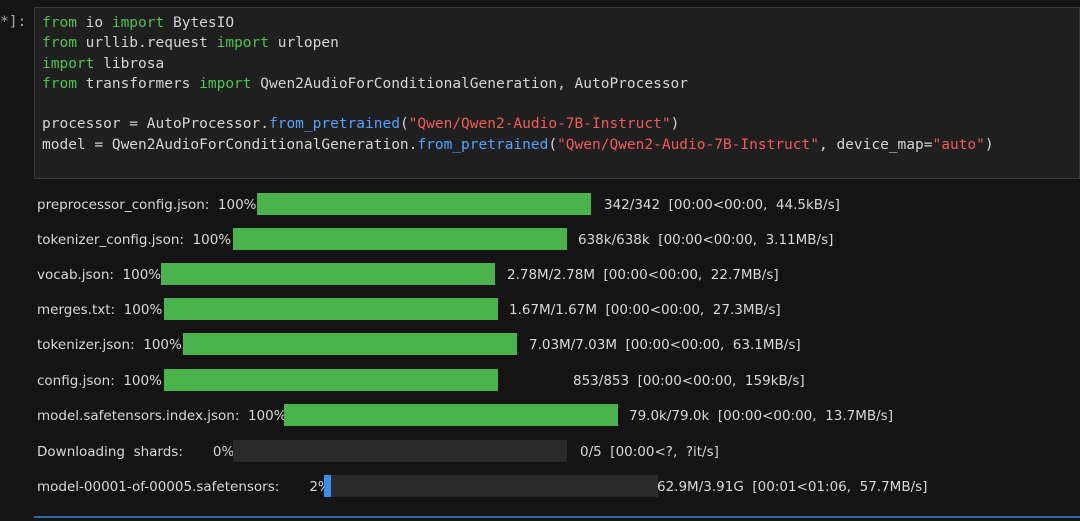  Describe the element at coordinates (665, 345) in the screenshot. I see `progress-stats: 7.03M/7.03M [00:00<00:00, 63.1MB/s]` at that location.